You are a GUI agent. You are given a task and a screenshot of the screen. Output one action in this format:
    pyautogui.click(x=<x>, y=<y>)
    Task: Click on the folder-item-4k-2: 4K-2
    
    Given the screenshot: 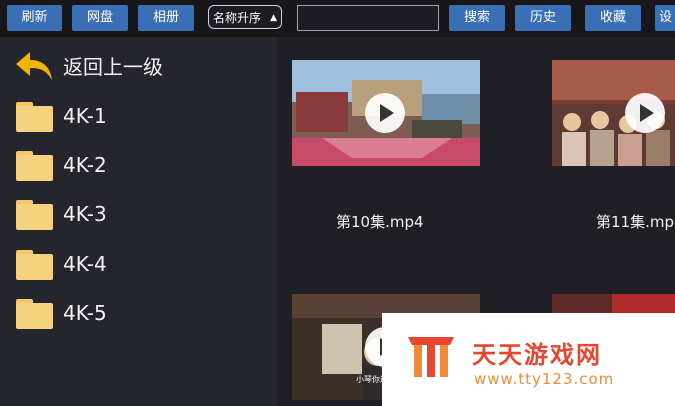 What is the action you would take?
    pyautogui.click(x=139, y=165)
    